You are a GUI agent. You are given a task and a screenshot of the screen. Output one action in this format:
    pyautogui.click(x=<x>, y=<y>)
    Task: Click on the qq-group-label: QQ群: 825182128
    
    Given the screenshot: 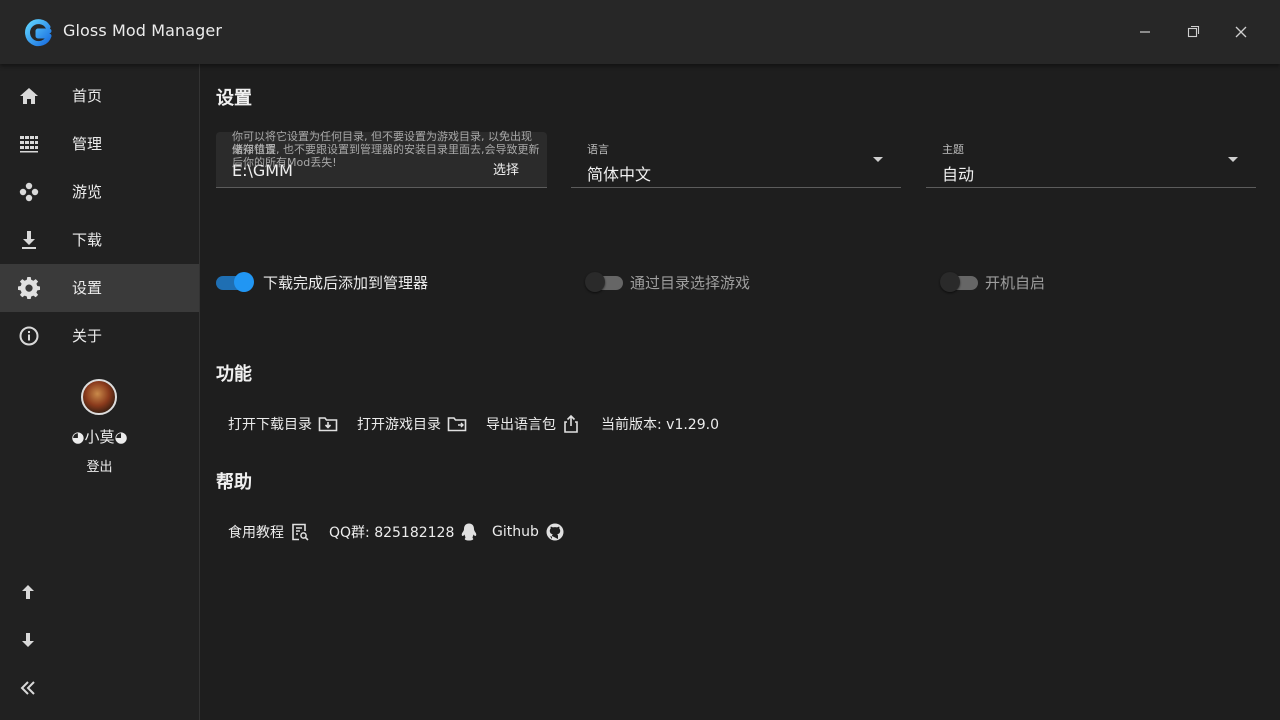 What is the action you would take?
    pyautogui.click(x=392, y=533)
    